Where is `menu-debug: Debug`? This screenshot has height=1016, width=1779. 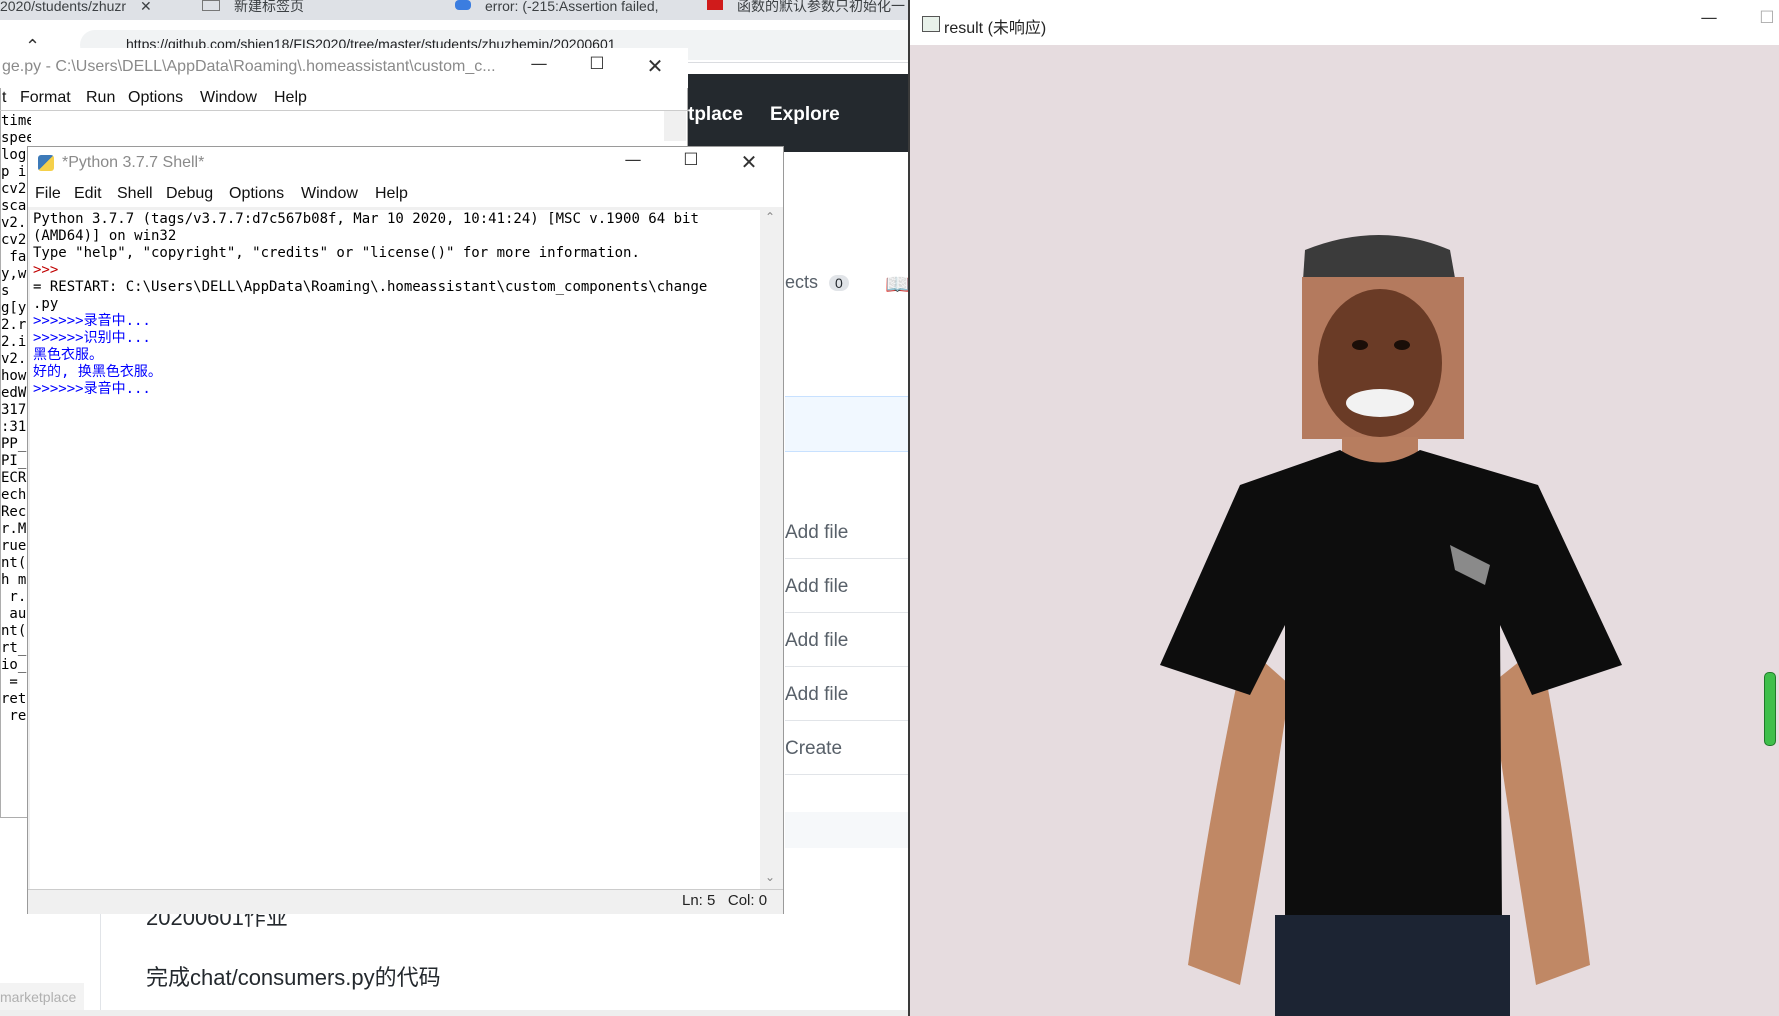 menu-debug: Debug is located at coordinates (189, 194).